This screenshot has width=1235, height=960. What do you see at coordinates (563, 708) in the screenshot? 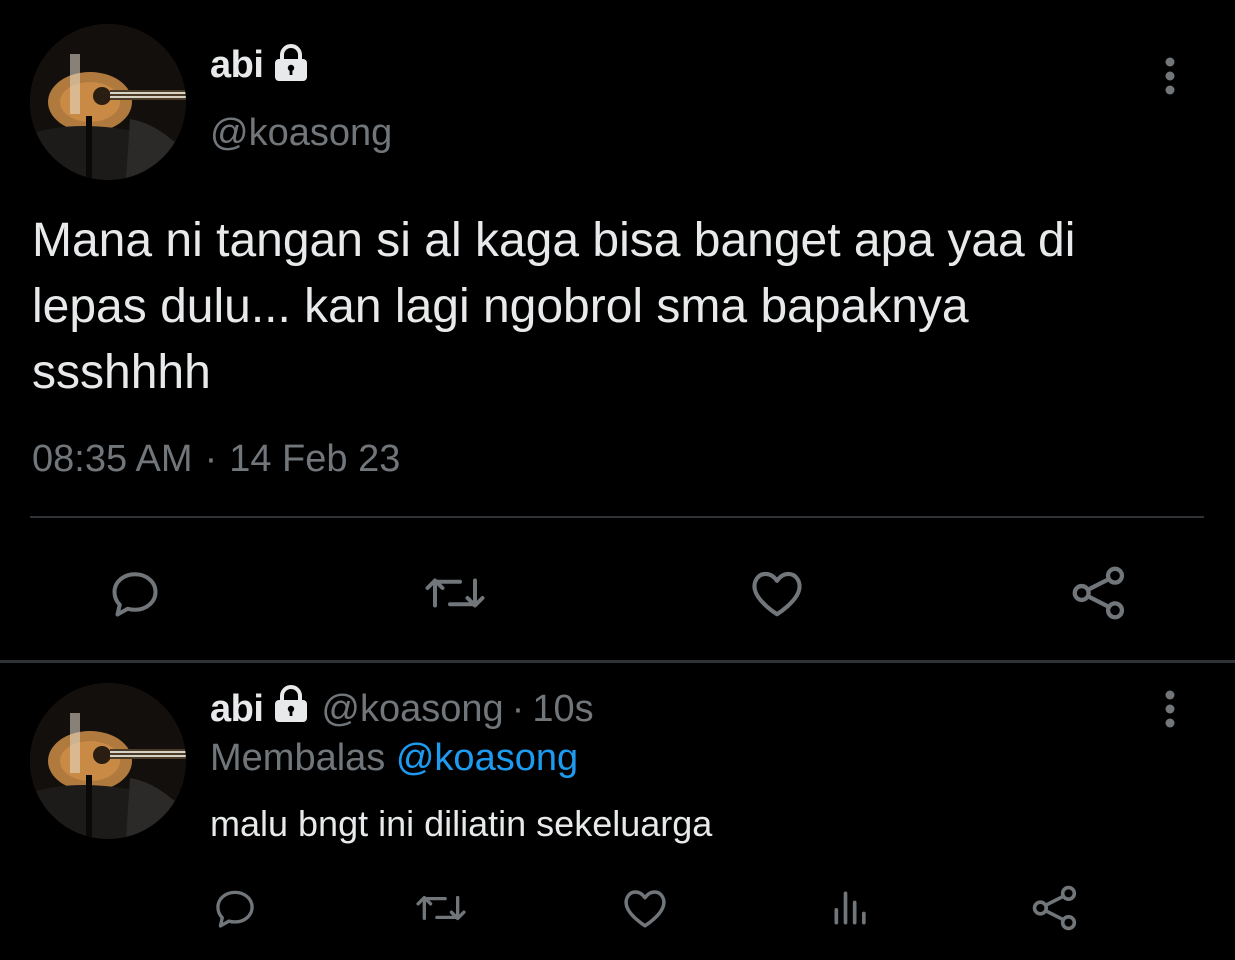
I see `reply-age: 10s` at bounding box center [563, 708].